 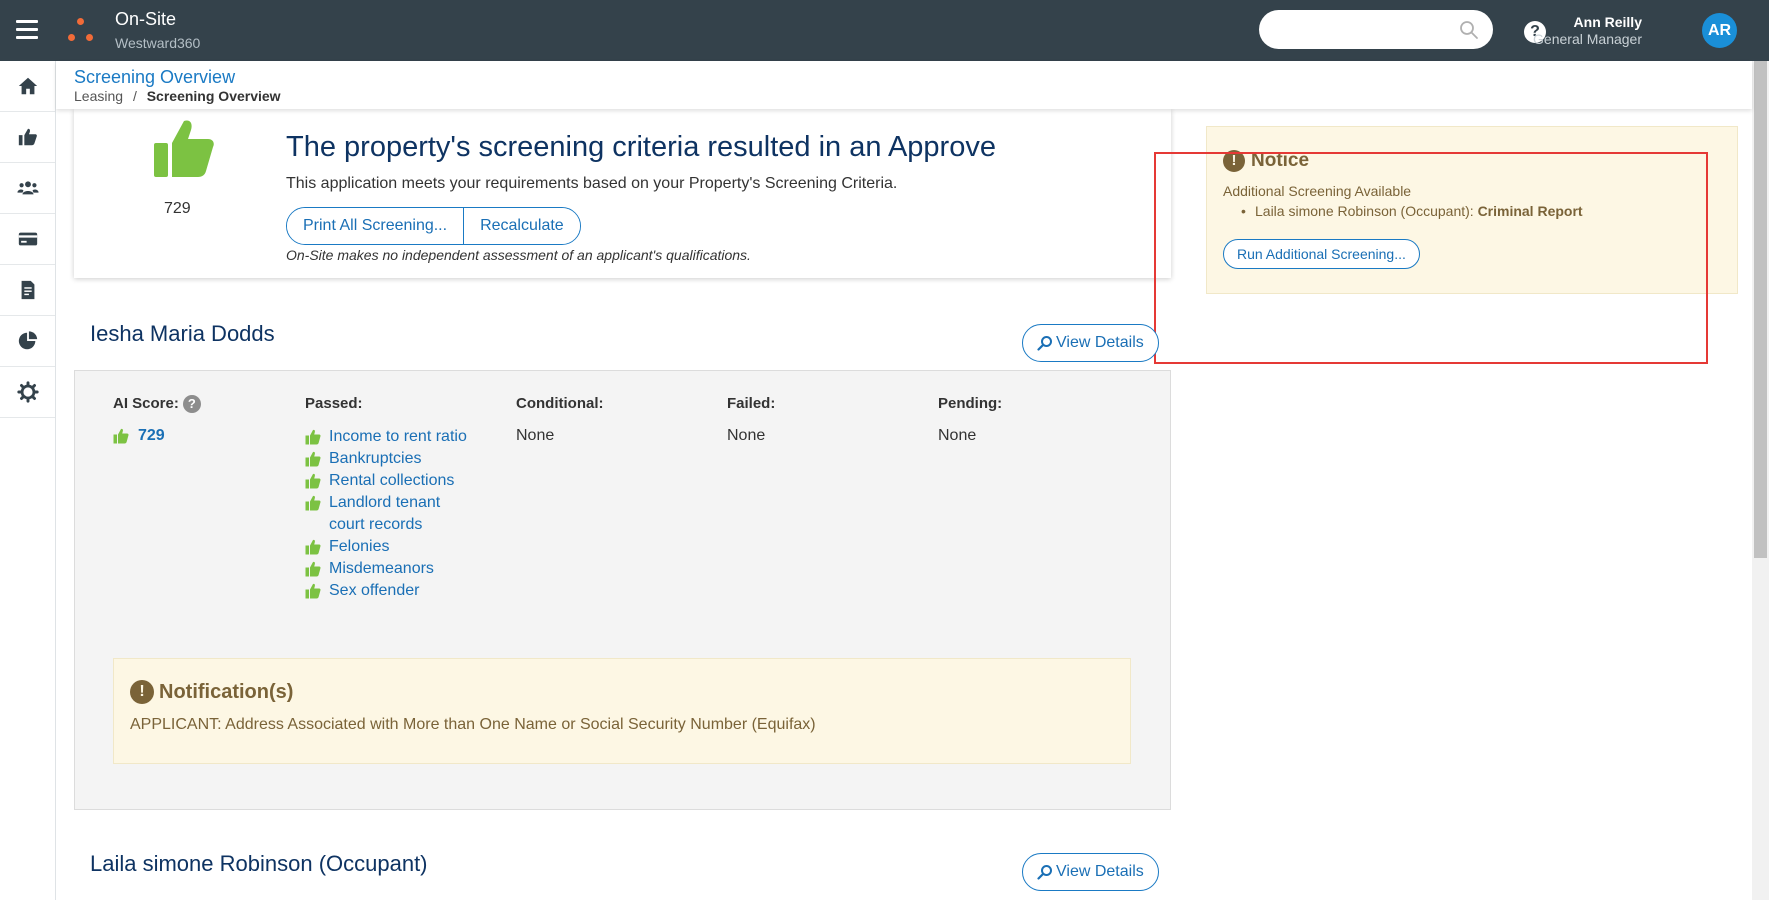 I want to click on avatar: AR, so click(x=1719, y=30).